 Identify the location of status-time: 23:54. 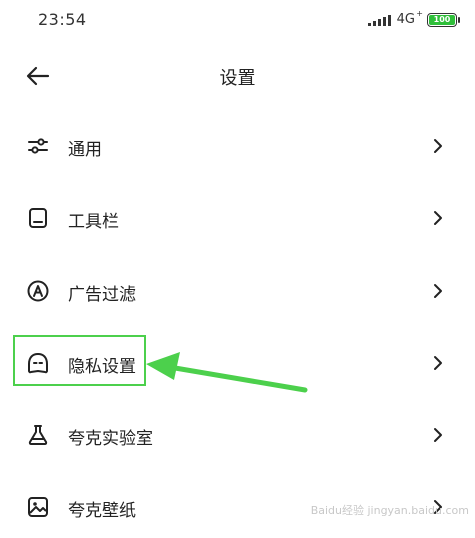
(62, 19).